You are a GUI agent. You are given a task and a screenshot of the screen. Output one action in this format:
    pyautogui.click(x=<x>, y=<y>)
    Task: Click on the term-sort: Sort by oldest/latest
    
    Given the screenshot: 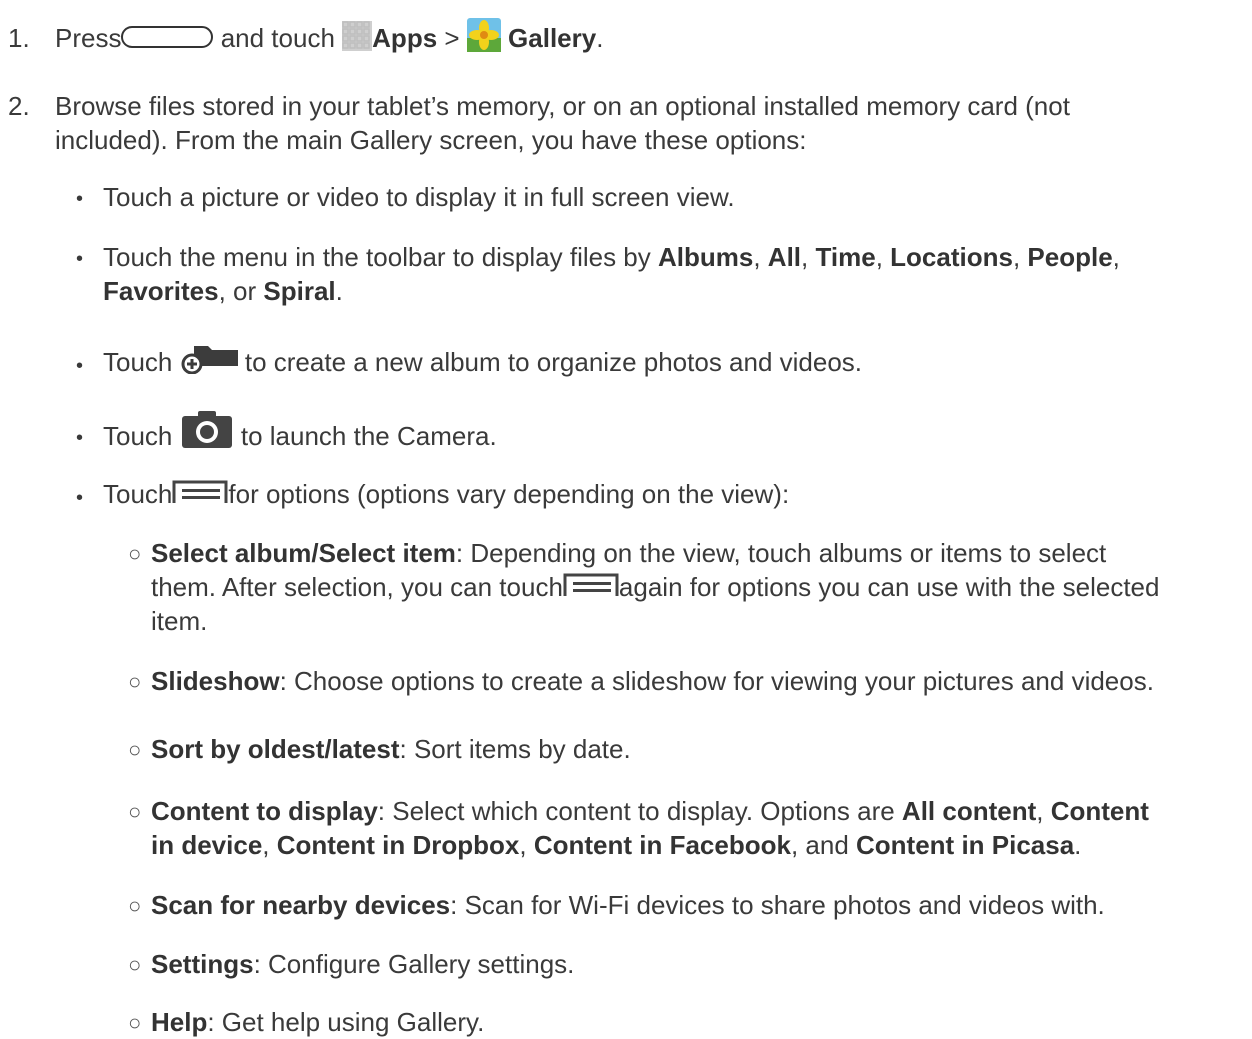 What is the action you would take?
    pyautogui.click(x=275, y=749)
    